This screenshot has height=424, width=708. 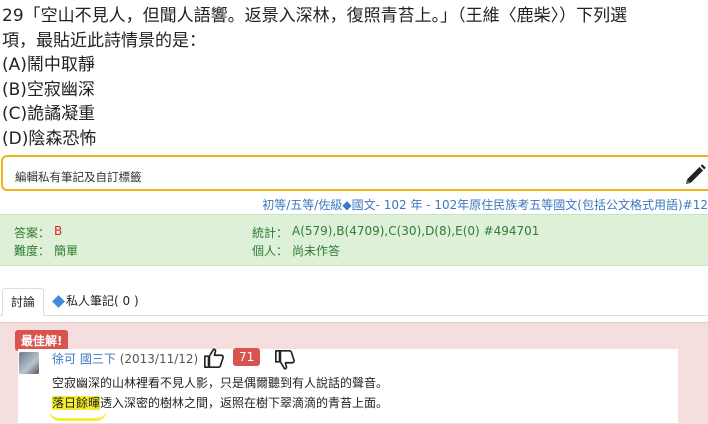 What do you see at coordinates (354, 302) in the screenshot?
I see `tab-bar: 討論 私人筆記( 0 )` at bounding box center [354, 302].